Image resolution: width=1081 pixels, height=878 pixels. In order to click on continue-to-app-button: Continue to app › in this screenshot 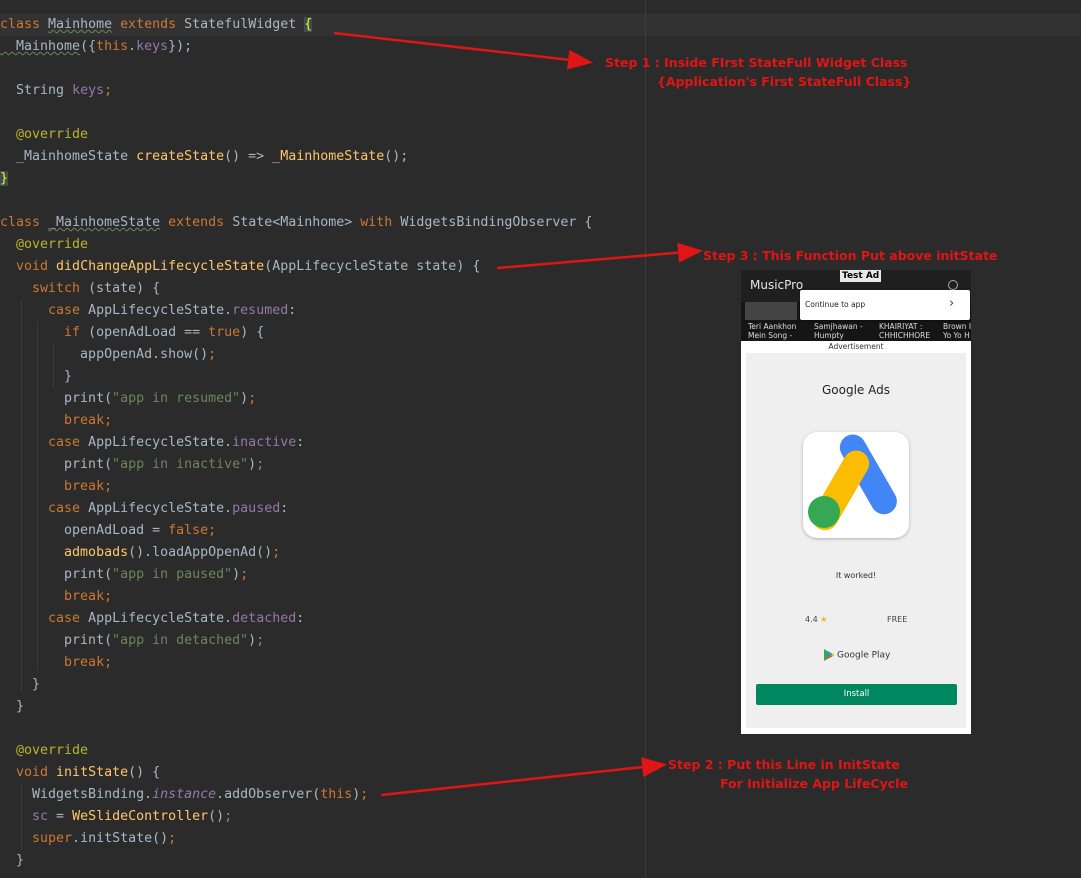, I will do `click(885, 305)`.